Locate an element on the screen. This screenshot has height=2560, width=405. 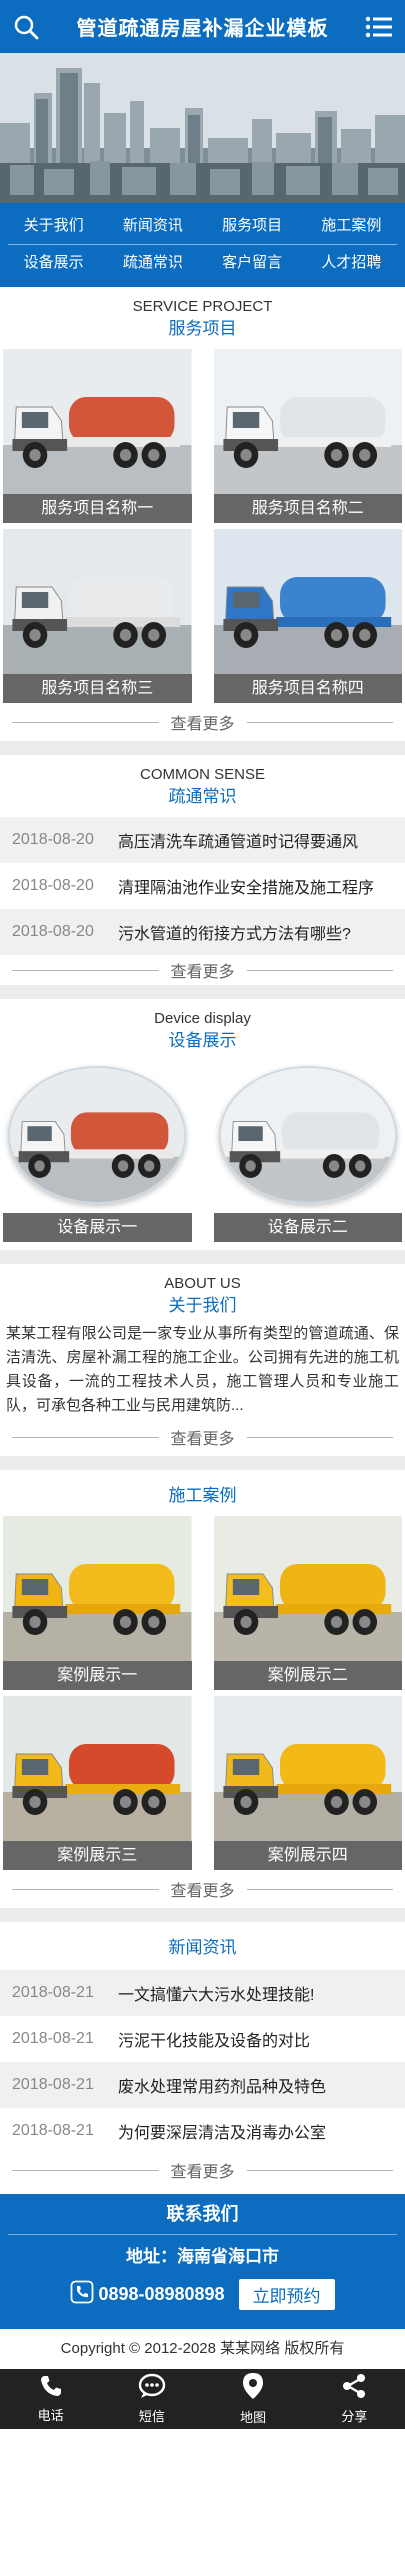
contact-address: 地址：海南省海口市 is located at coordinates (202, 2256).